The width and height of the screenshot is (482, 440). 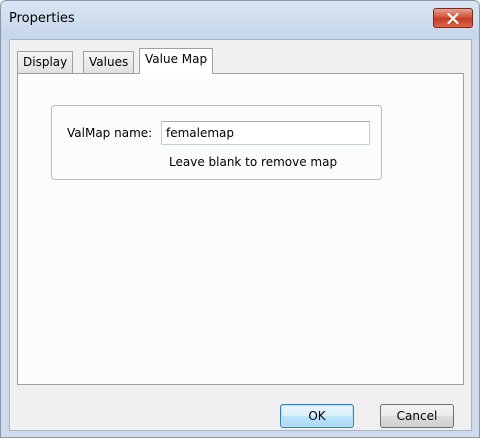 What do you see at coordinates (176, 61) in the screenshot?
I see `tab-value-map: Value Map` at bounding box center [176, 61].